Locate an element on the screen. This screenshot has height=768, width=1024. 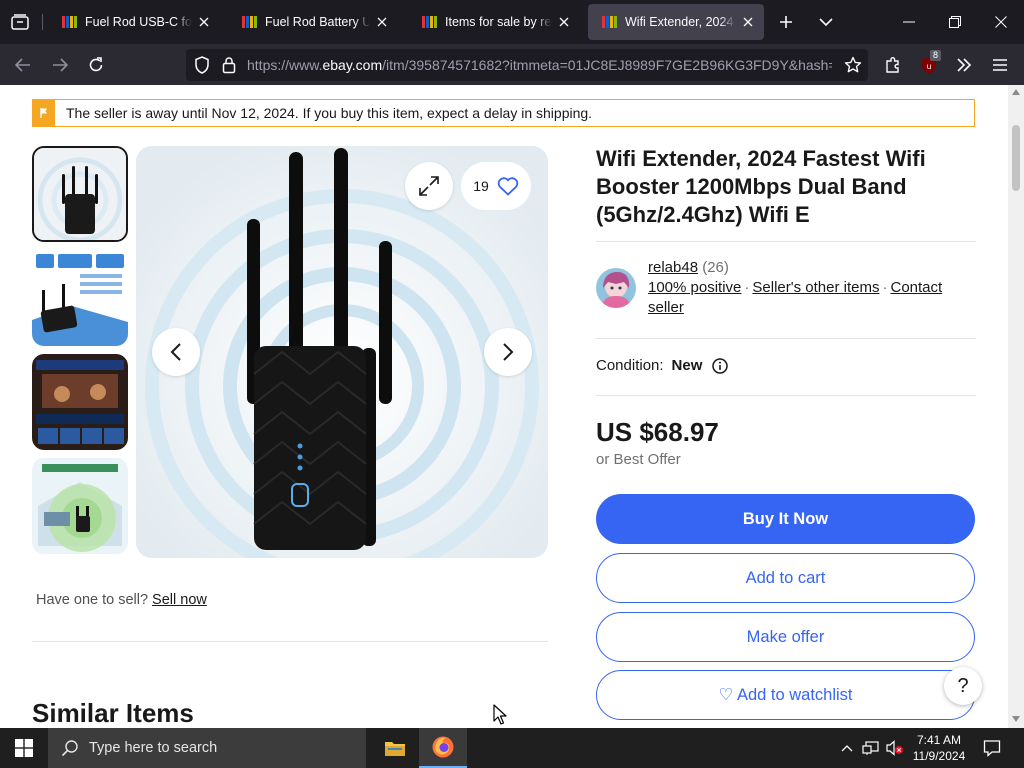
notification-icon is located at coordinates (992, 748).